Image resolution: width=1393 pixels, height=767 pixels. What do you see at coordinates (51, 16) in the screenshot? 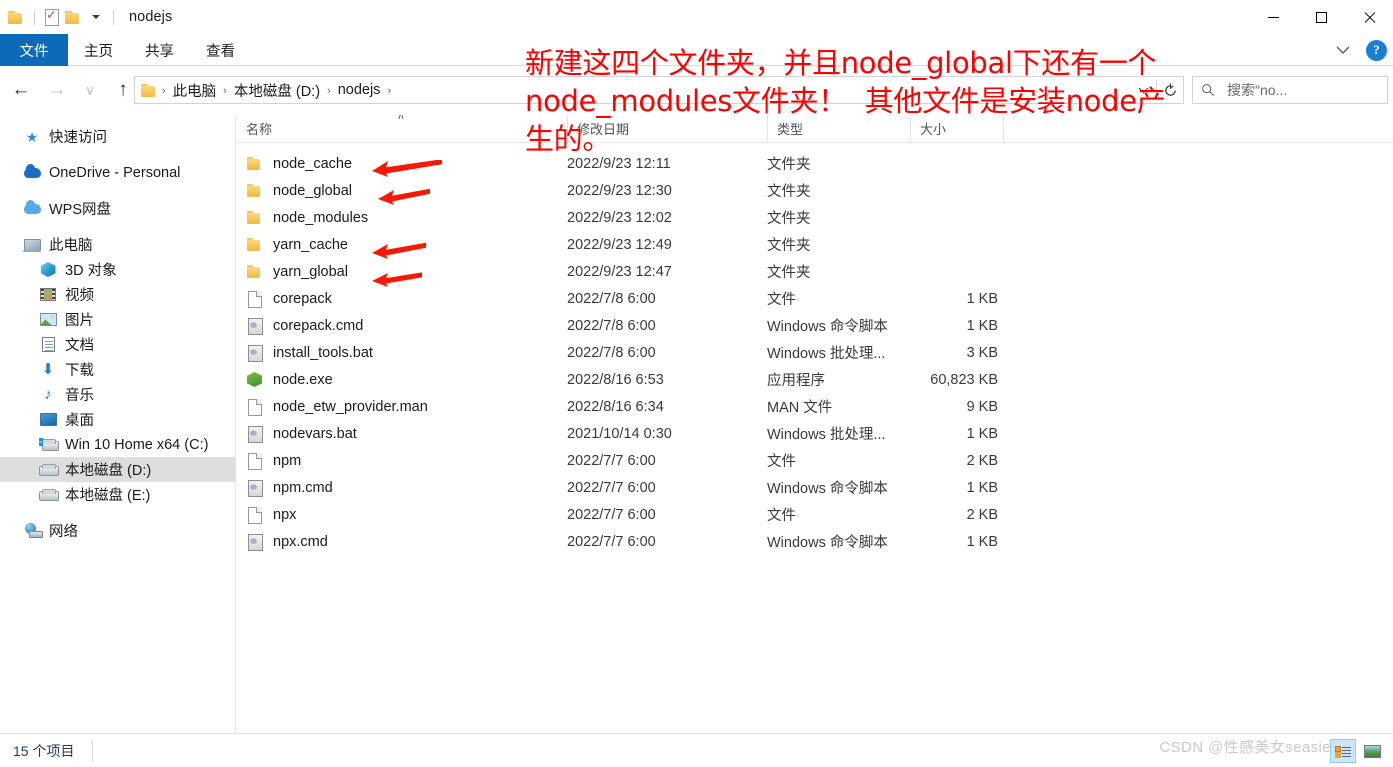
I see `properties-icon` at bounding box center [51, 16].